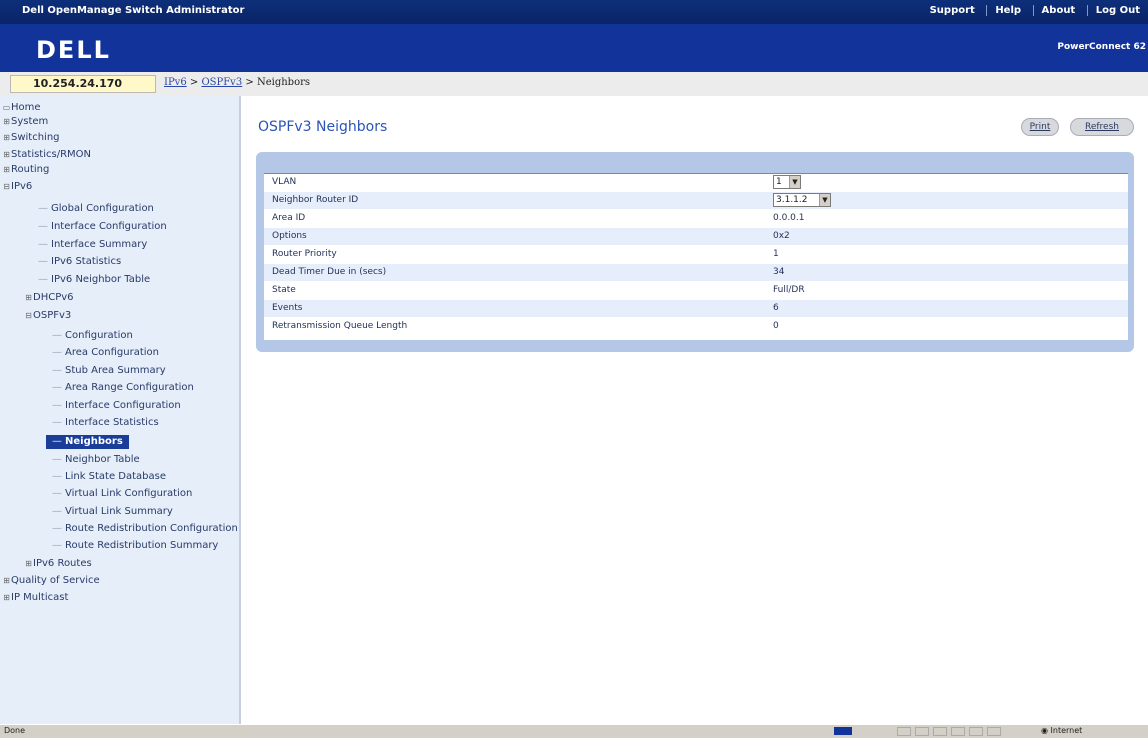 The height and width of the screenshot is (738, 1148). What do you see at coordinates (102, 208) in the screenshot?
I see `sidebar-item-label: Global Configuration` at bounding box center [102, 208].